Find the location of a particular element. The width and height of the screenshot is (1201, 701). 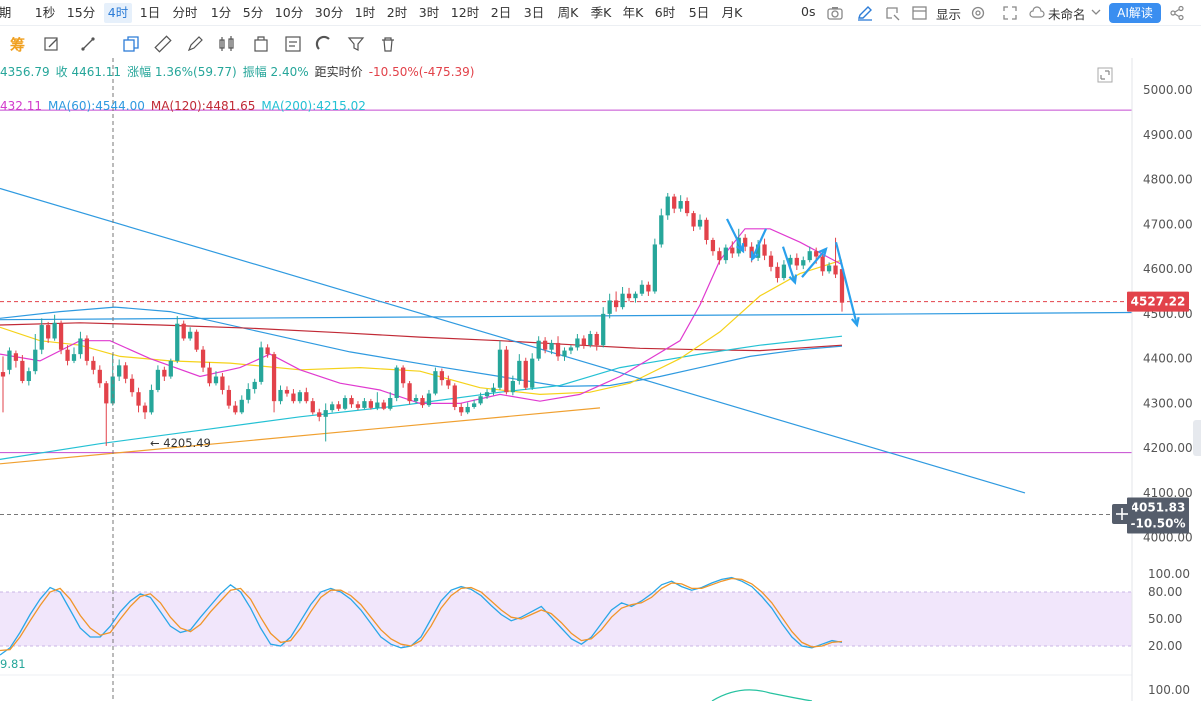

timeframe-tab: 4时 is located at coordinates (118, 13).